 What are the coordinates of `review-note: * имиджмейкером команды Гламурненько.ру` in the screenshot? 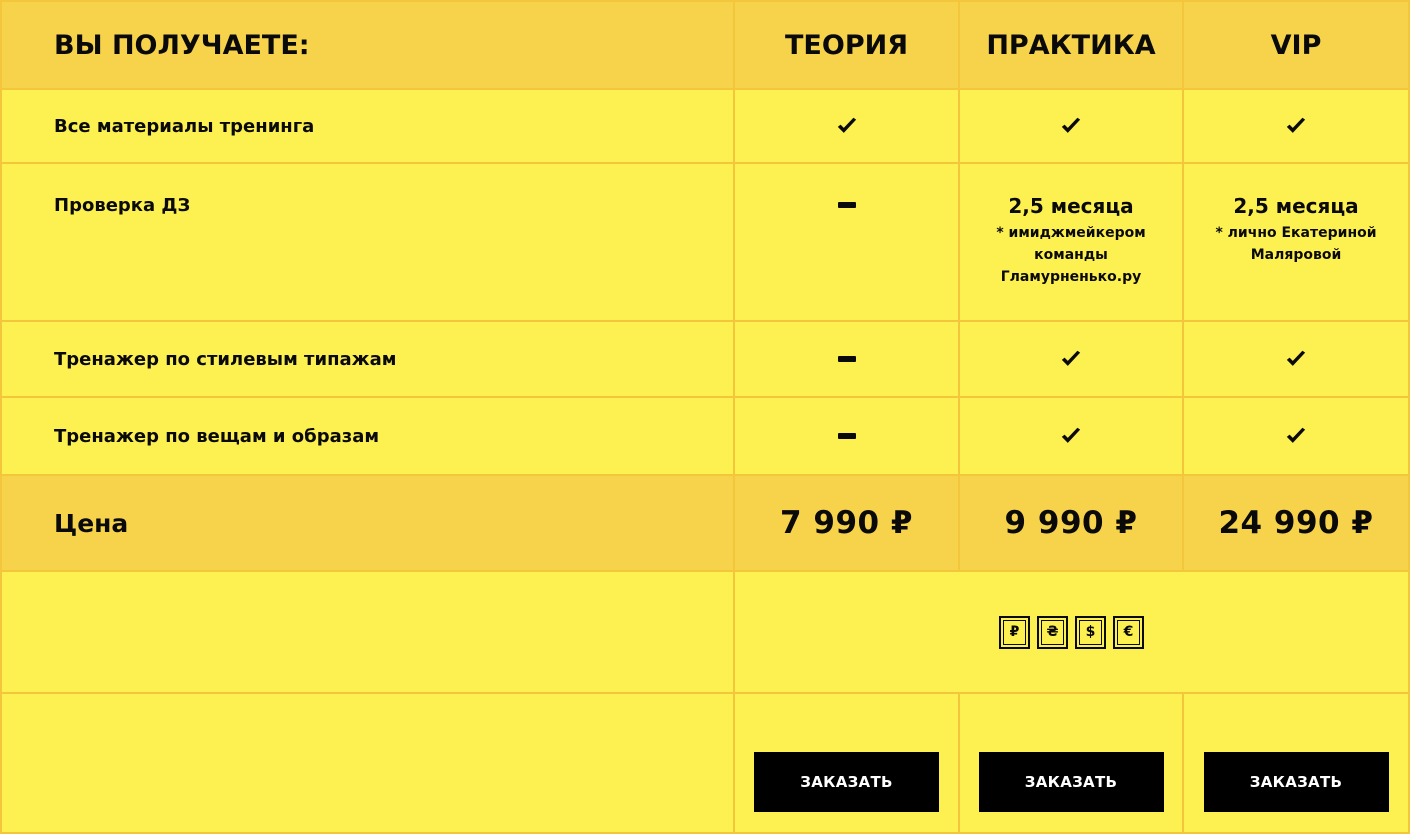 It's located at (1071, 255).